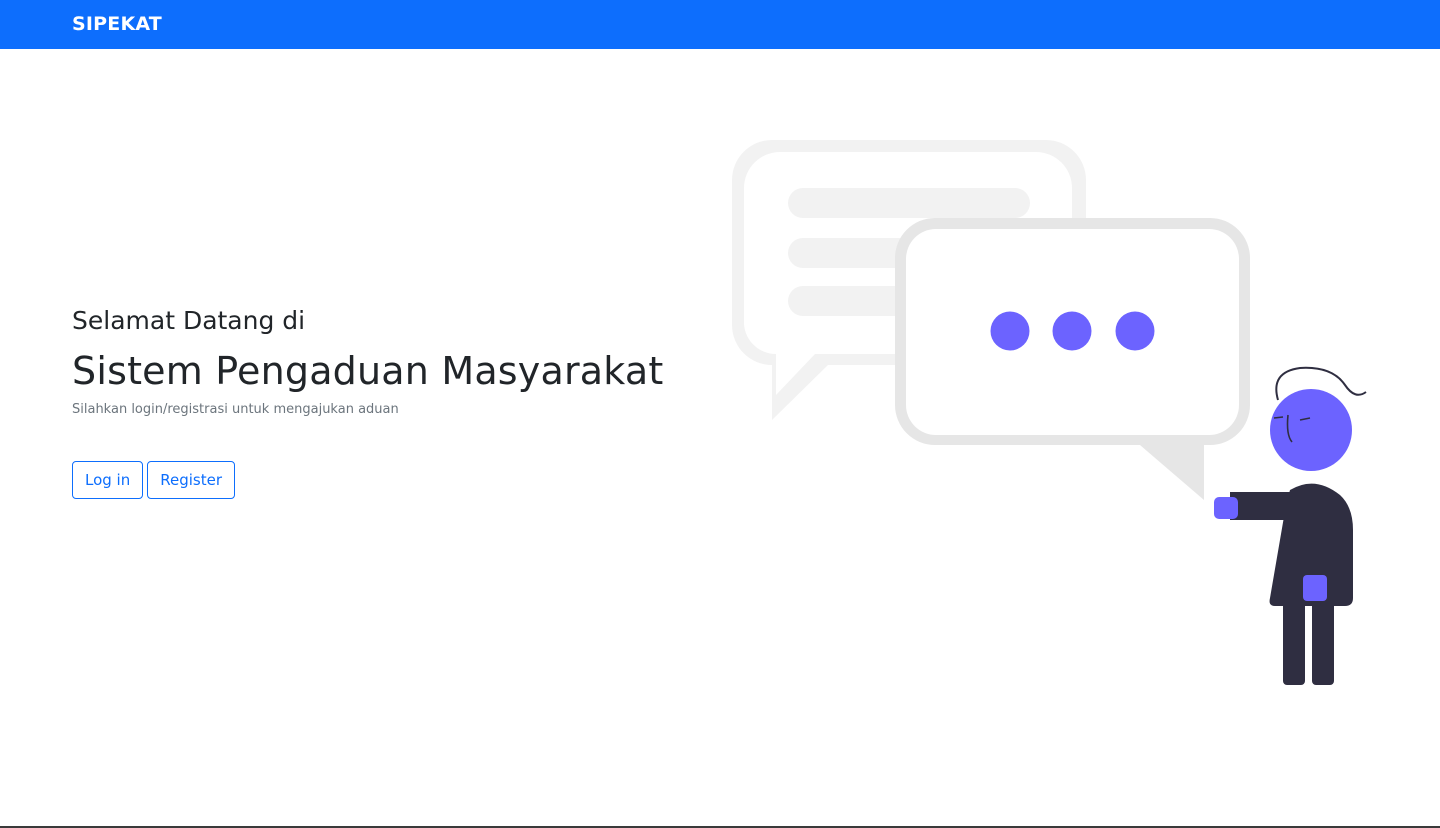 The width and height of the screenshot is (1440, 828). Describe the element at coordinates (117, 24) in the screenshot. I see `brand-link: SIPEKAT` at that location.